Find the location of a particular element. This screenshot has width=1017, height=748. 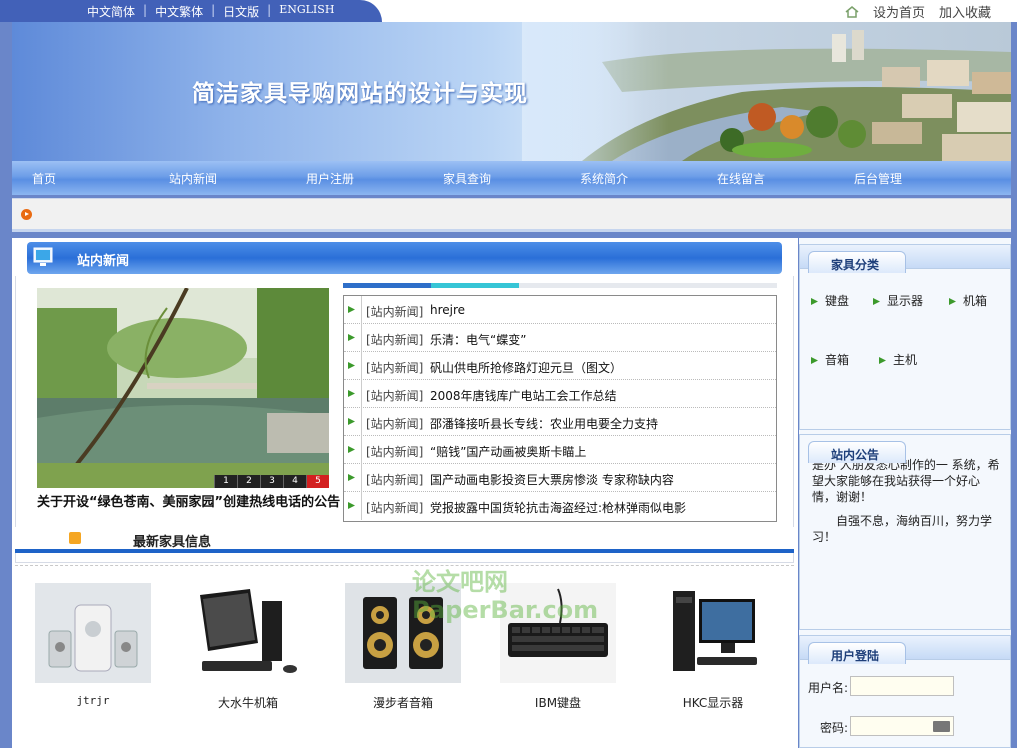

lang-link-traditional: 中文繁体 is located at coordinates (179, 11).